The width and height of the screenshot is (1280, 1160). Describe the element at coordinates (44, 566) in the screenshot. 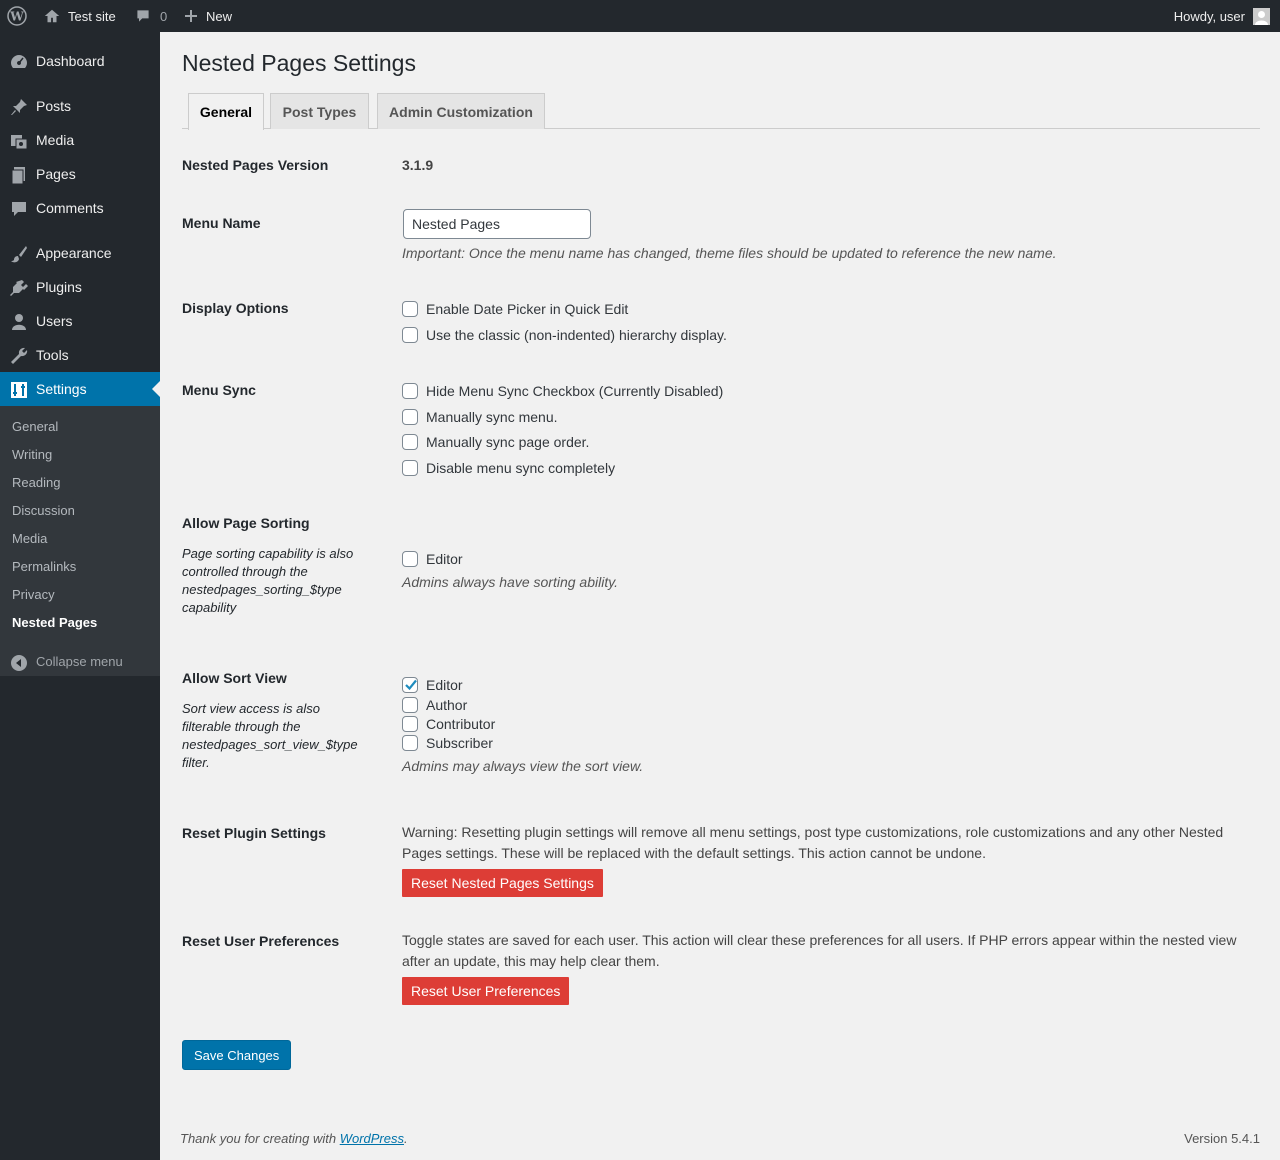

I see `submenu-item-permalinks: Permalinks` at that location.